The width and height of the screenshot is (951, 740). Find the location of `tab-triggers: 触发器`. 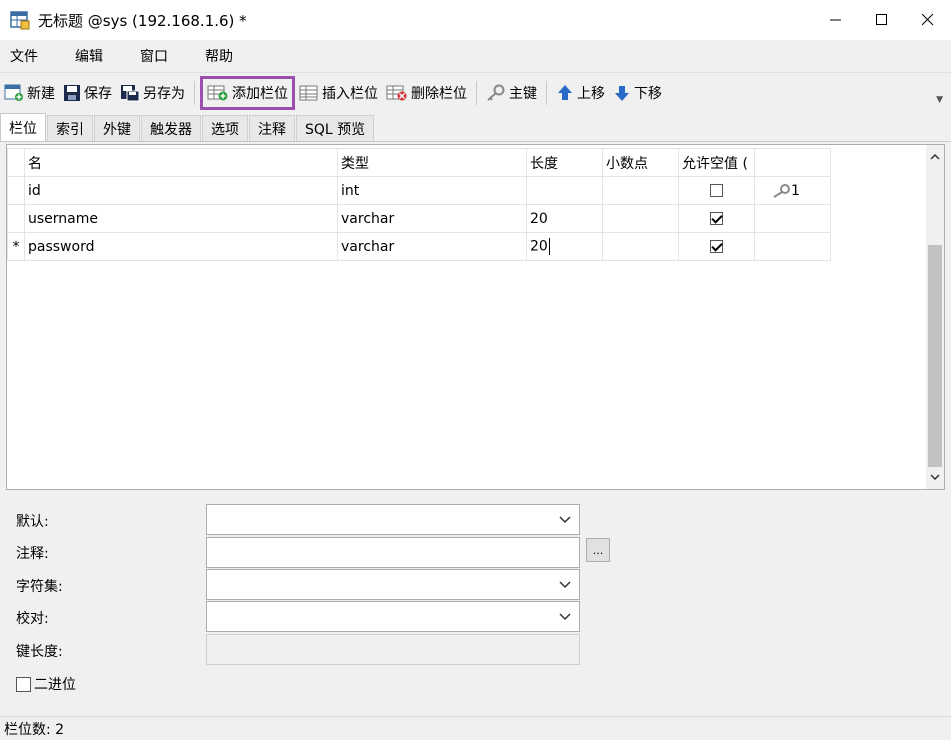

tab-triggers: 触发器 is located at coordinates (171, 128).